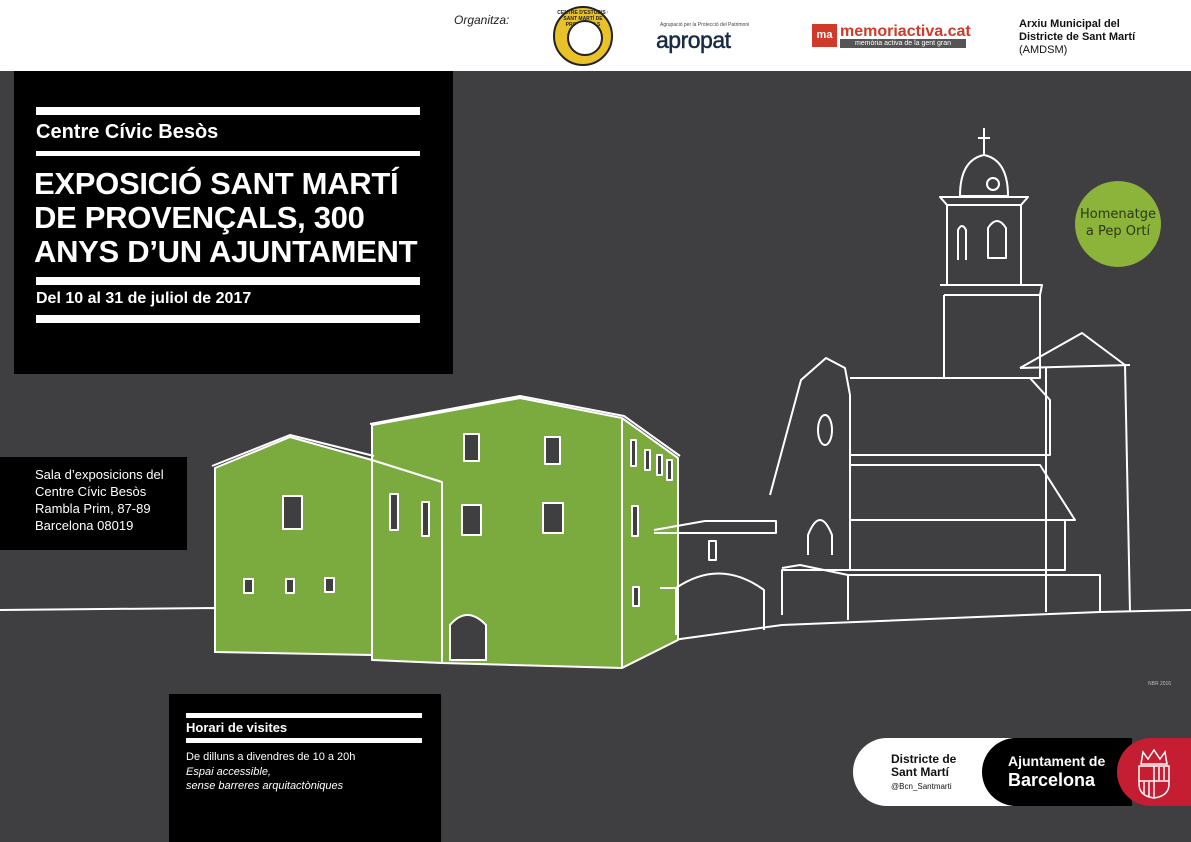 The image size is (1191, 842). What do you see at coordinates (265, 786) in the screenshot?
I see `hours-line3: sense barreres arquitactòniques` at bounding box center [265, 786].